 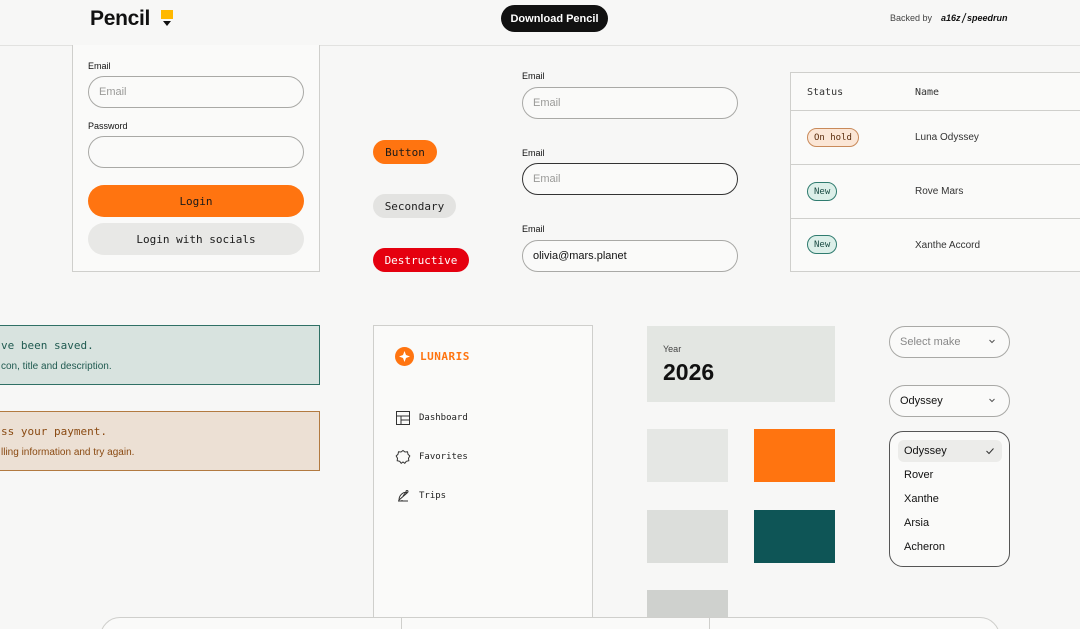 I want to click on email-label-3: Email, so click(x=533, y=229).